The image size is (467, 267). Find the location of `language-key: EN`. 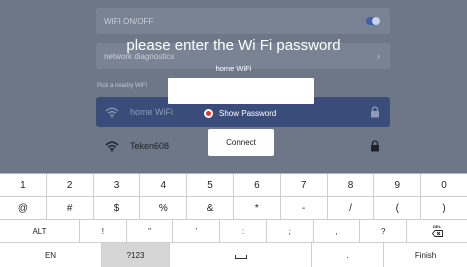

language-key: EN is located at coordinates (51, 255).